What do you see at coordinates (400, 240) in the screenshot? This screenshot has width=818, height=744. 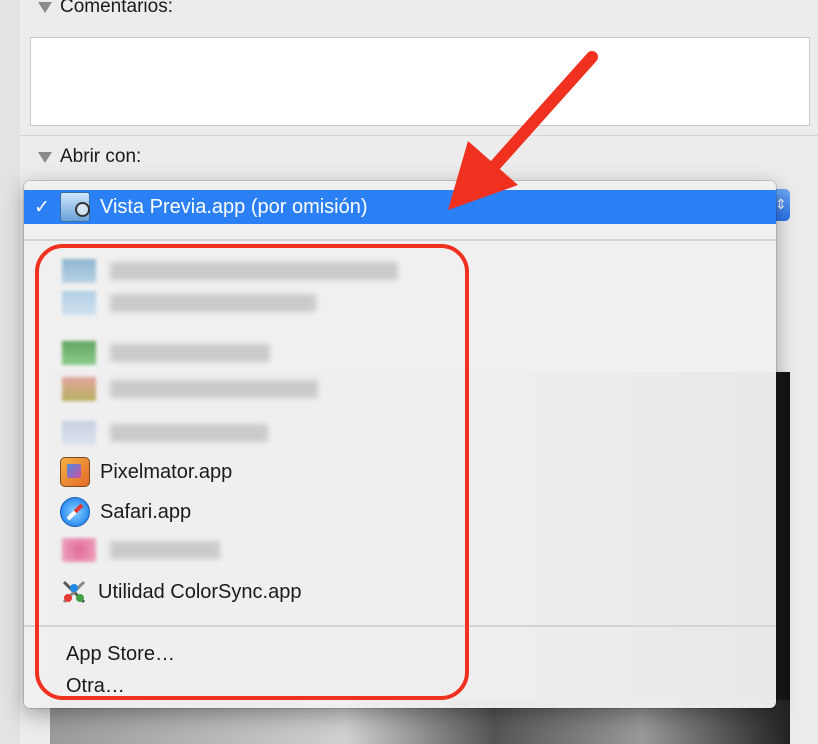 I see `menu-separator` at bounding box center [400, 240].